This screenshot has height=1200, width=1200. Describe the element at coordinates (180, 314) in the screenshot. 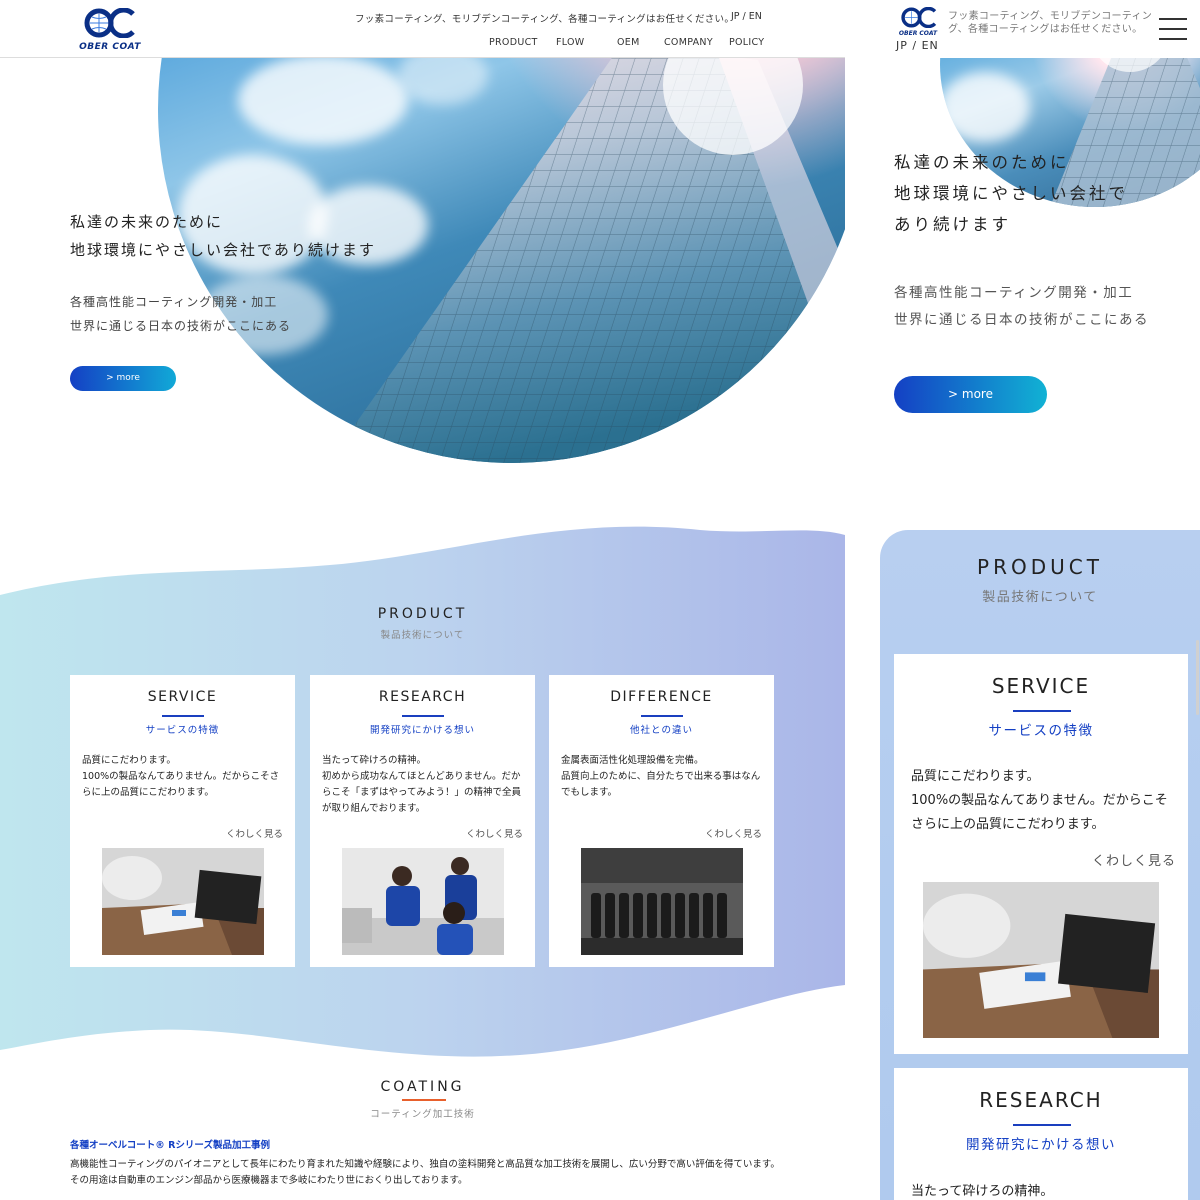

I see `hero-subtitle: 各種高性能コーティング開発・加工 世界に通じる日本の技術がここにある` at that location.